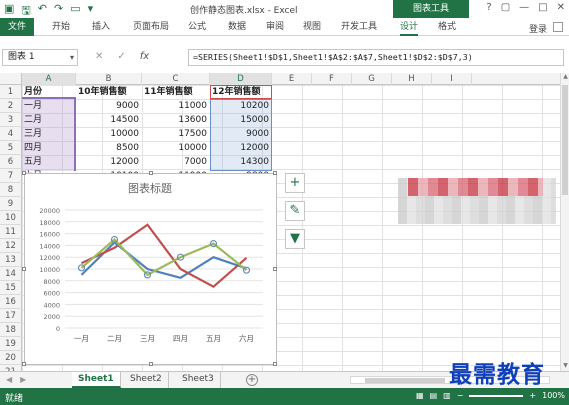  What do you see at coordinates (412, 79) in the screenshot?
I see `column-header-h: H` at bounding box center [412, 79].